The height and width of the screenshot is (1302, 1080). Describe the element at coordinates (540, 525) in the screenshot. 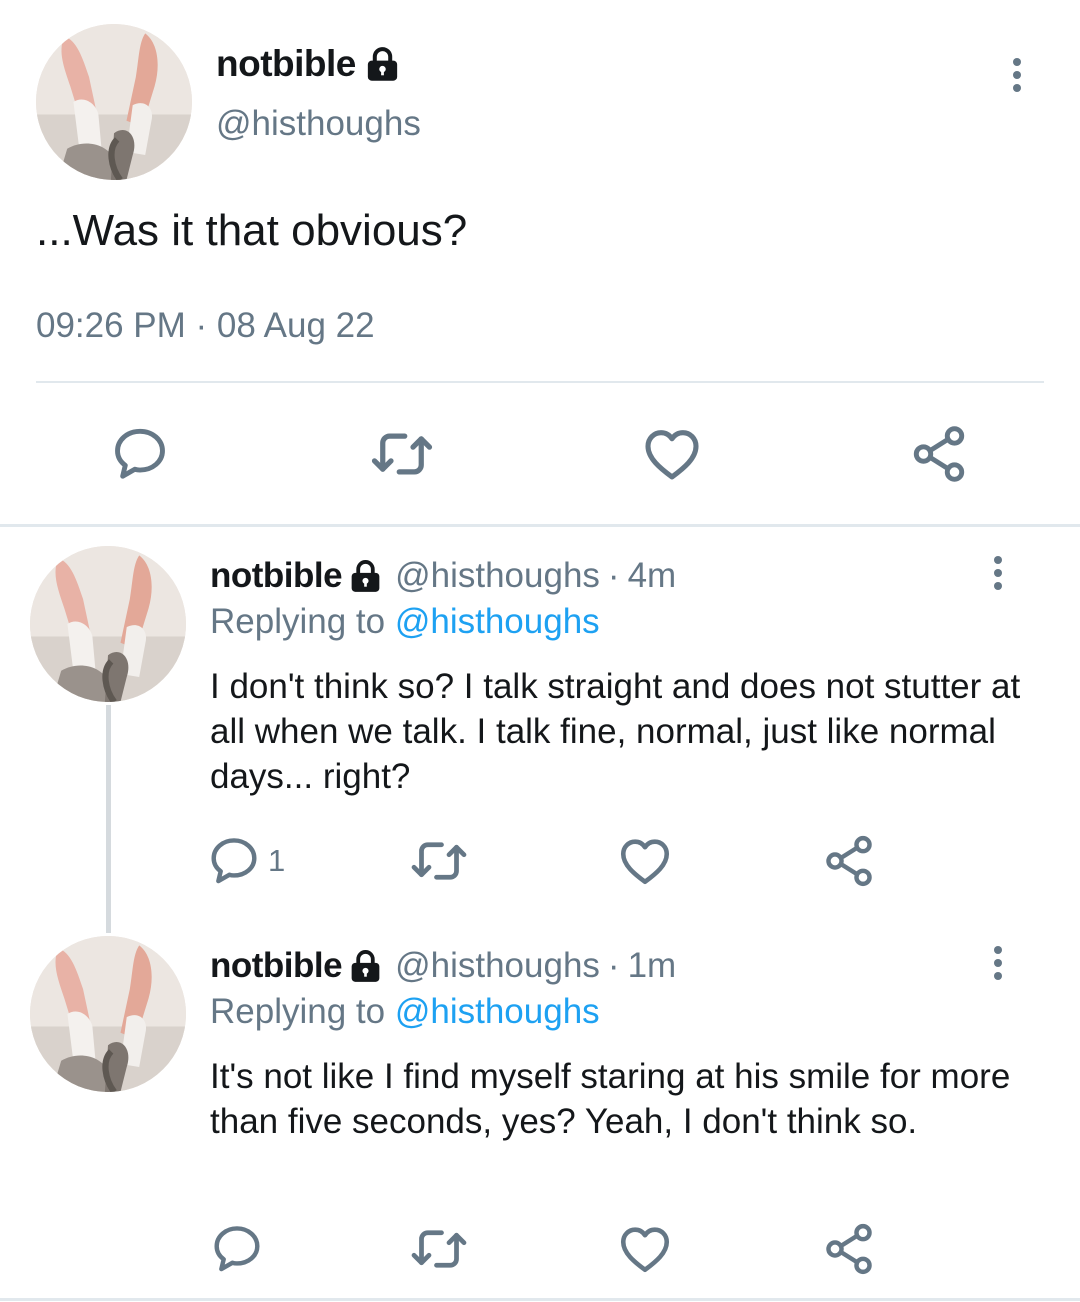

I see `section-divider` at that location.